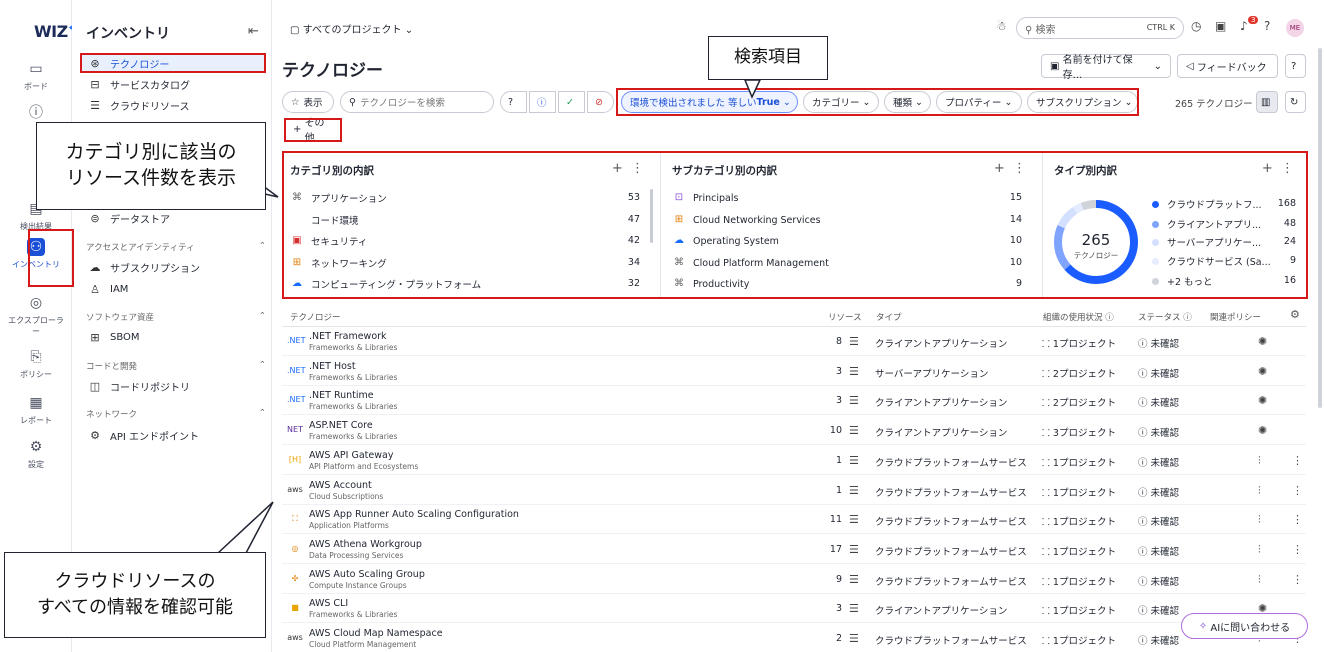  I want to click on callout-search-items: 検索項目, so click(768, 58).